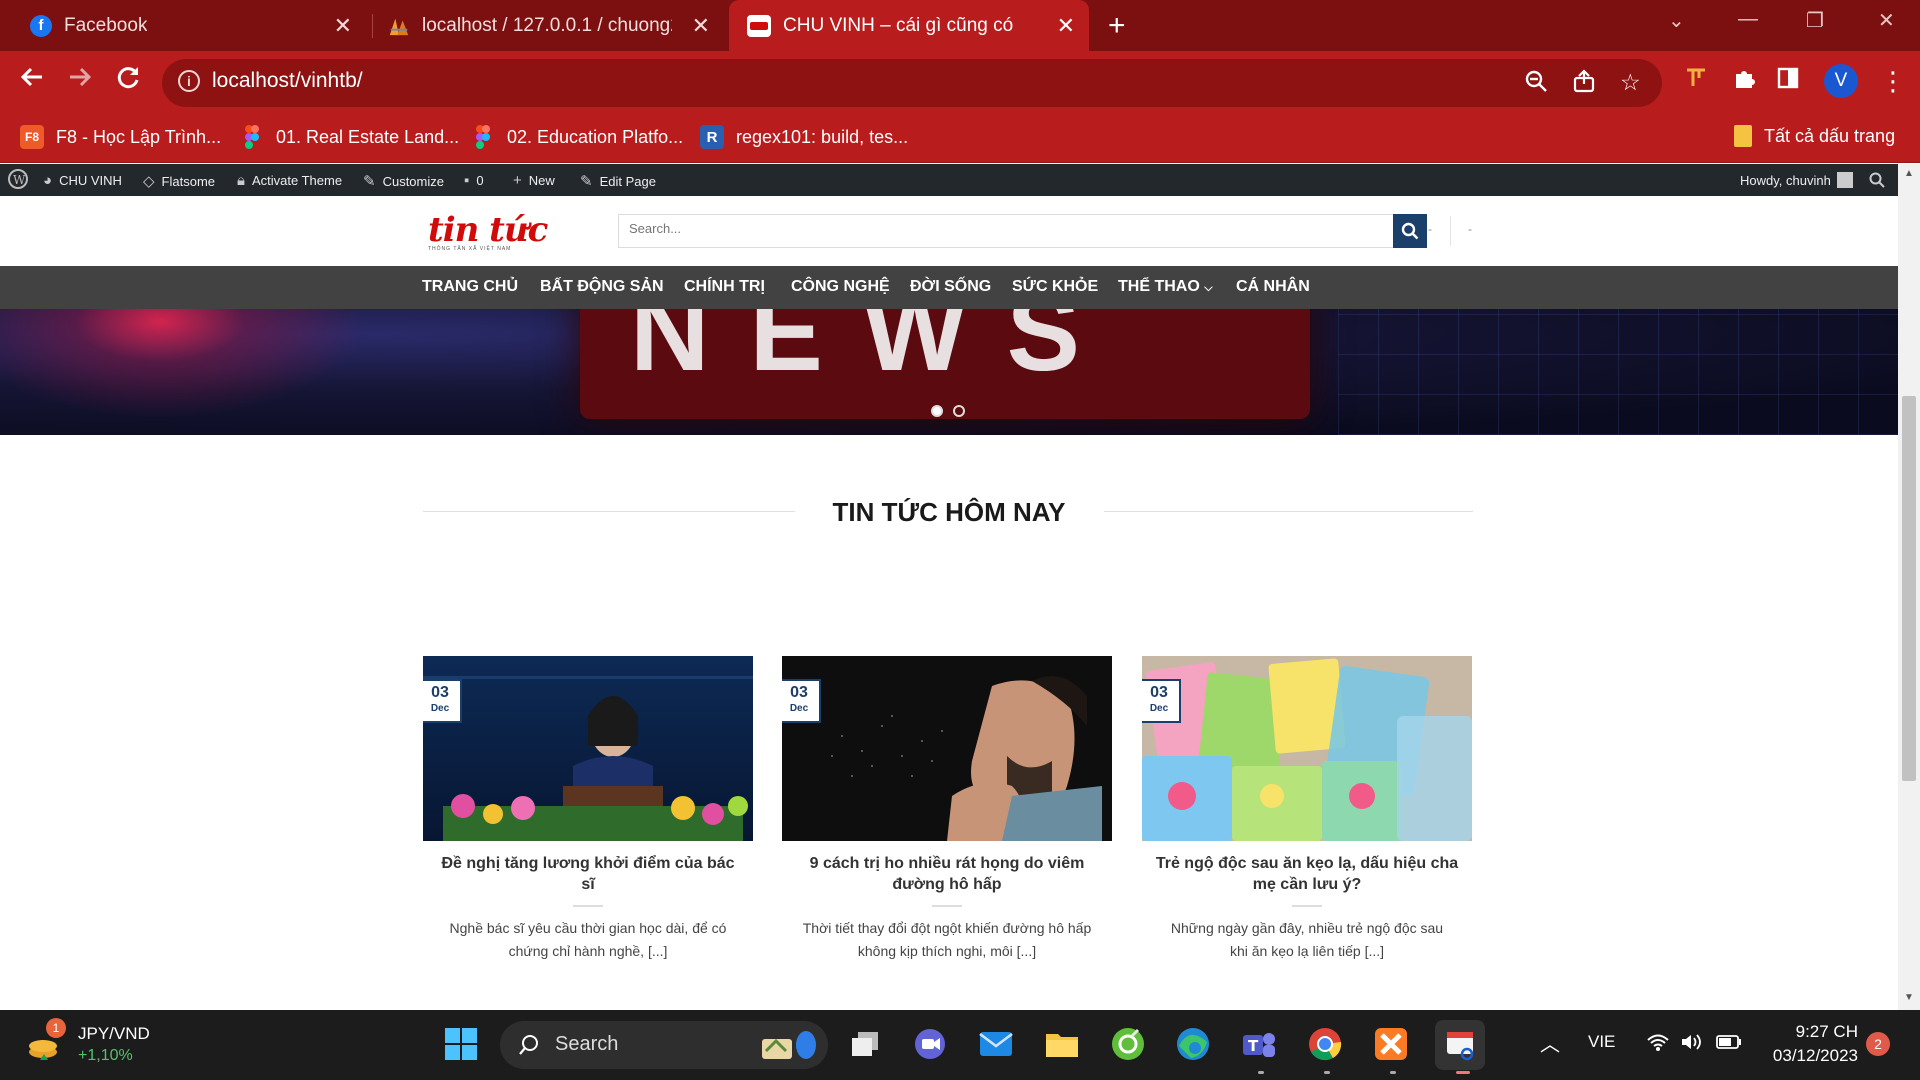 The width and height of the screenshot is (1920, 1080). I want to click on post-title: Đề nghị tăng lương khởi điểm của bác sĩ, so click(588, 874).